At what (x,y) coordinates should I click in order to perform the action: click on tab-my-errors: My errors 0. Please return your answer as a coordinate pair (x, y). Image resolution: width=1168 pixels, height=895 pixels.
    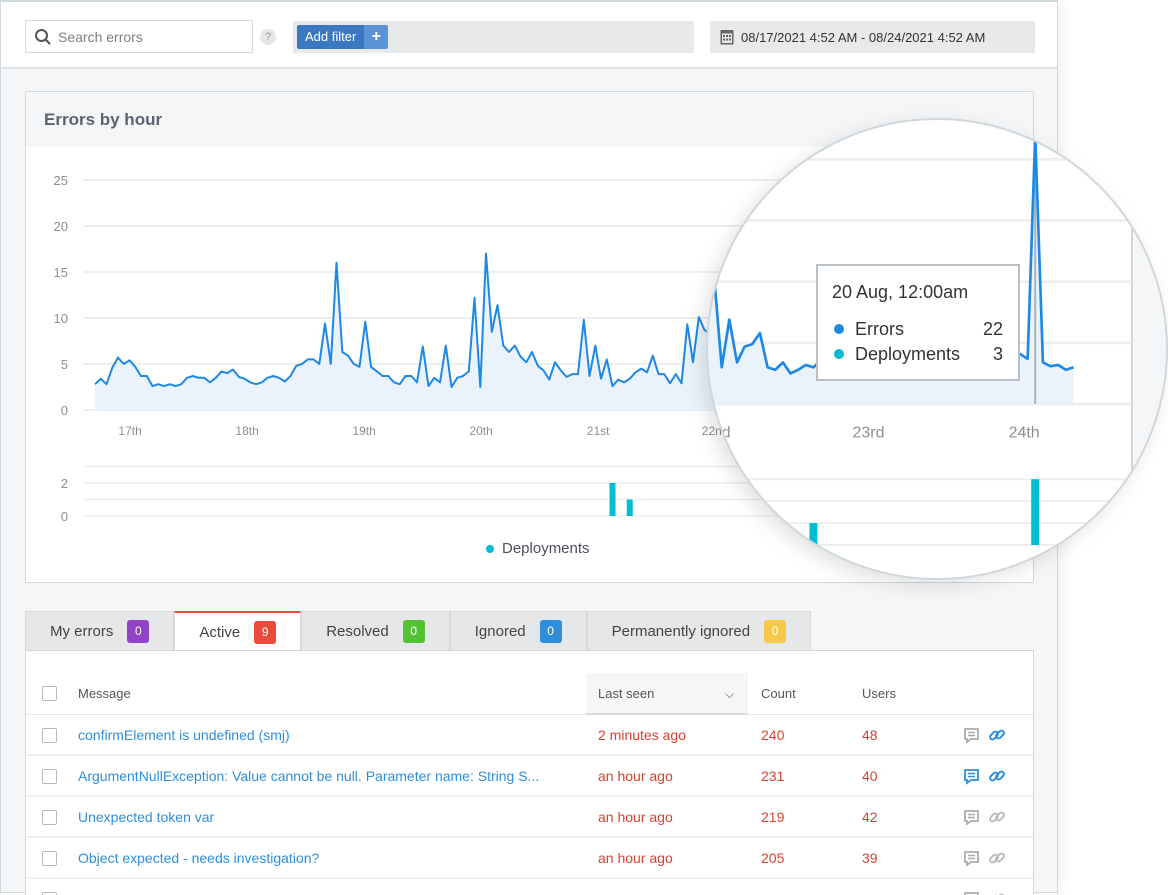
    Looking at the image, I should click on (99, 631).